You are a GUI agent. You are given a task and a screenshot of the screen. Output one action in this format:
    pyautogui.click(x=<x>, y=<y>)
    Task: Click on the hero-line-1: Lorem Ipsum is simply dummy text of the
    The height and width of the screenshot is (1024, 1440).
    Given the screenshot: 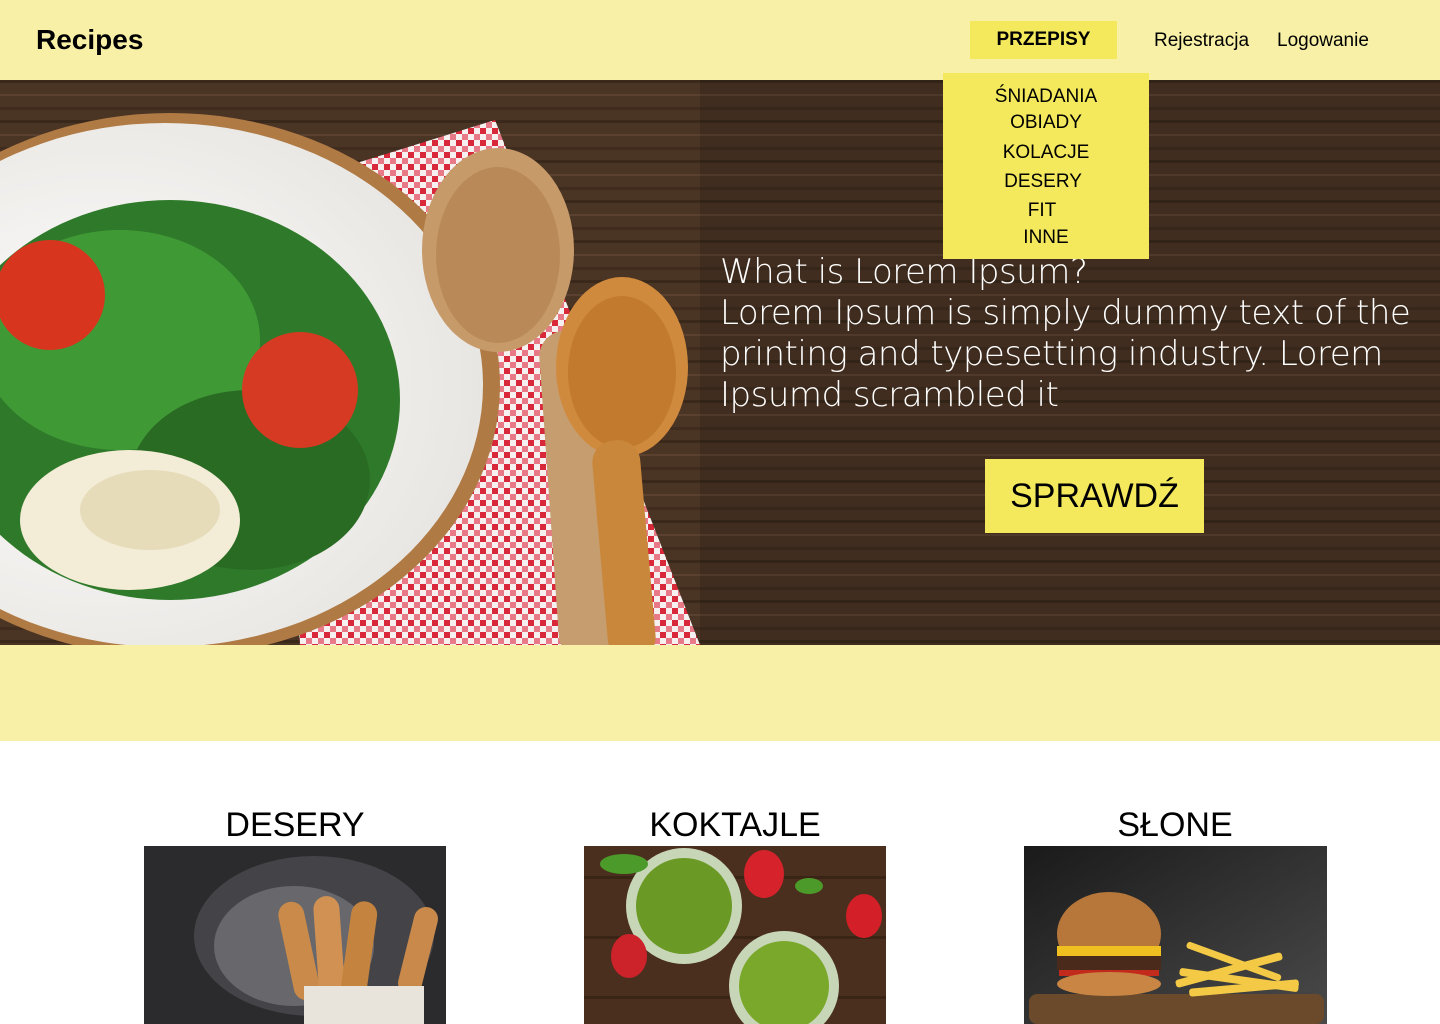 What is the action you would take?
    pyautogui.click(x=1065, y=313)
    